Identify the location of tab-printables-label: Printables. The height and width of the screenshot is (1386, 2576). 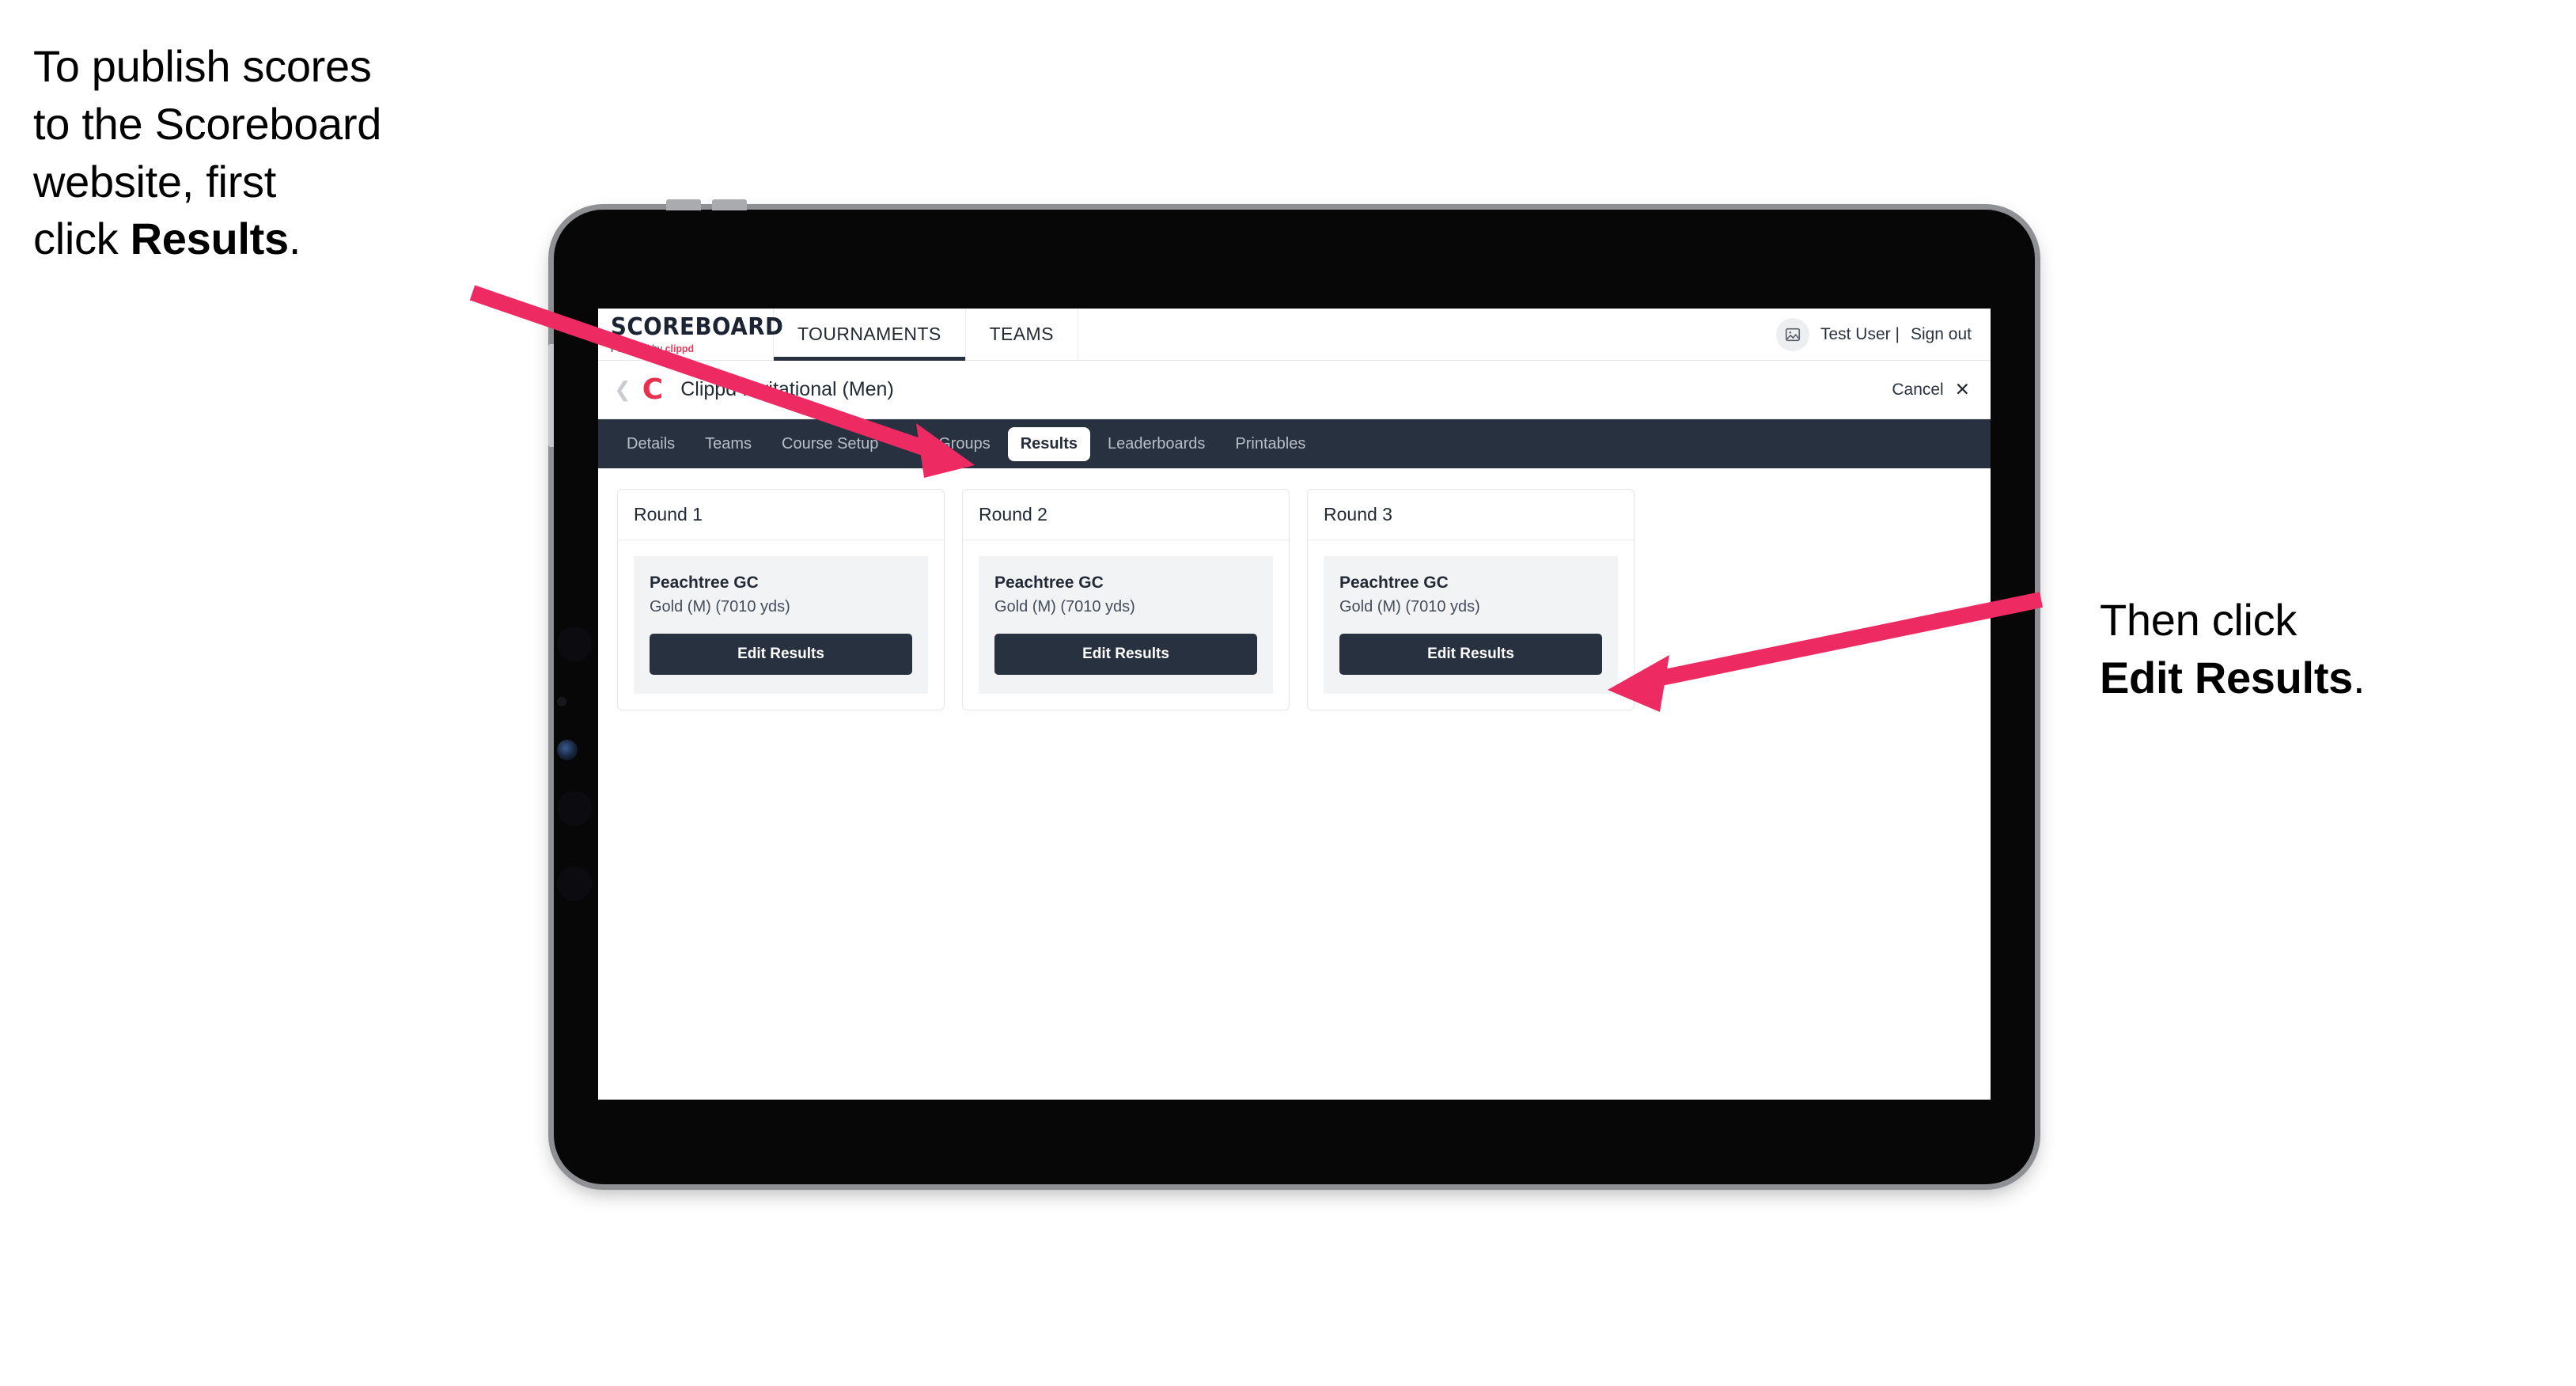
(1270, 444).